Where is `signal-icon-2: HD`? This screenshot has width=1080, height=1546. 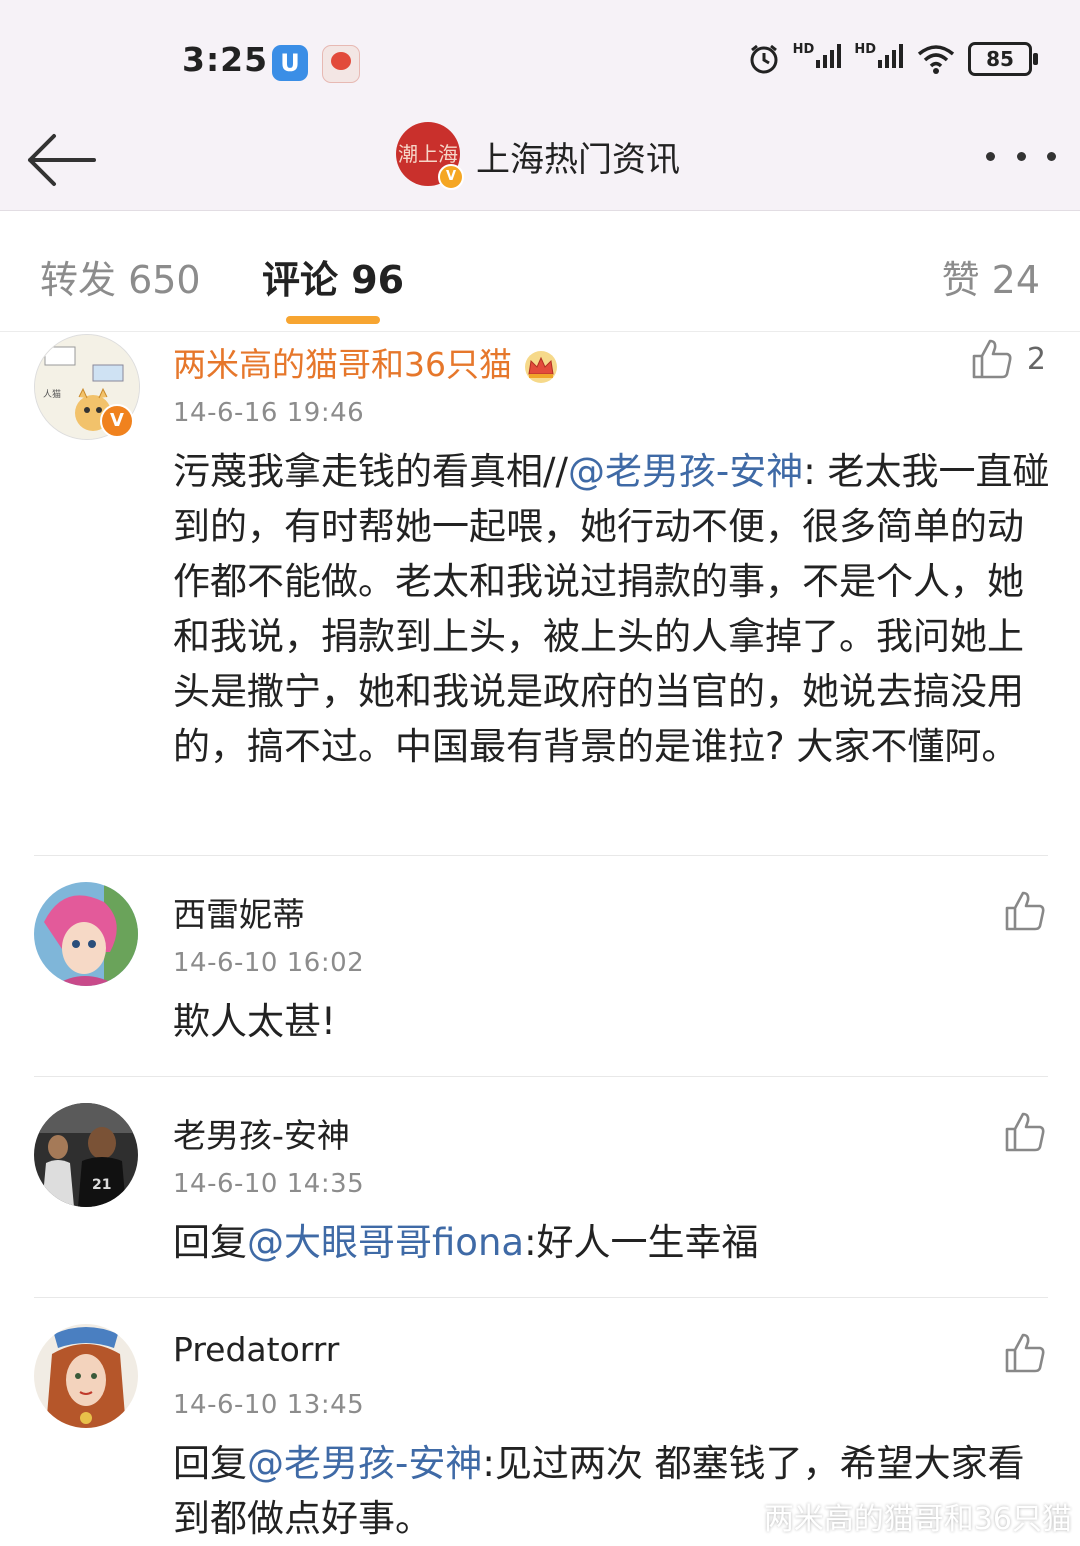 signal-icon-2: HD is located at coordinates (879, 59).